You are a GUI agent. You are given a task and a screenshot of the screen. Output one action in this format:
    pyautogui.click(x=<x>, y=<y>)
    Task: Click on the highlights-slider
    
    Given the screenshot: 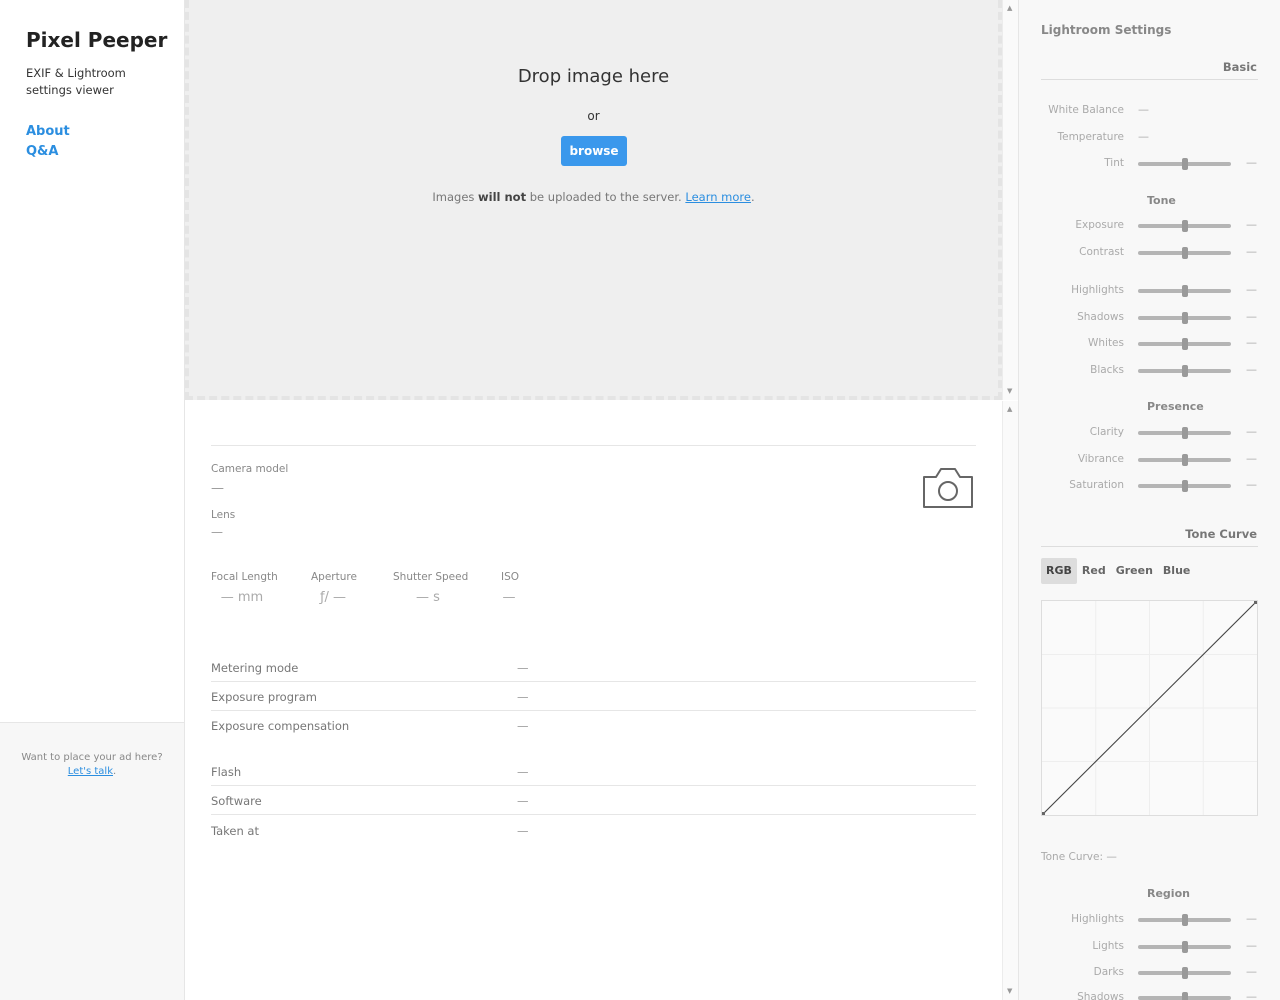 What is the action you would take?
    pyautogui.click(x=1184, y=291)
    